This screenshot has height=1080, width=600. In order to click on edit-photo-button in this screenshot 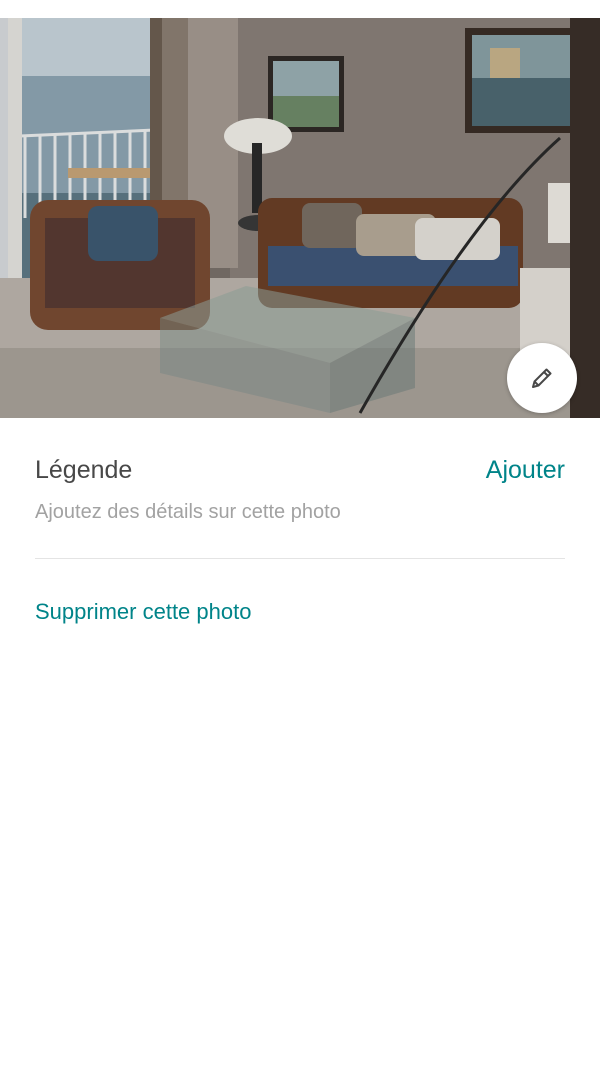, I will do `click(542, 378)`.